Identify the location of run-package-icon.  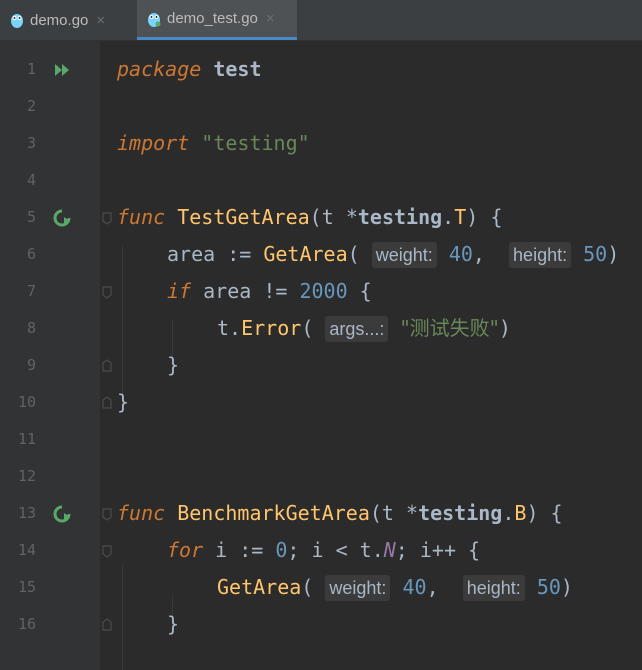
(62, 70).